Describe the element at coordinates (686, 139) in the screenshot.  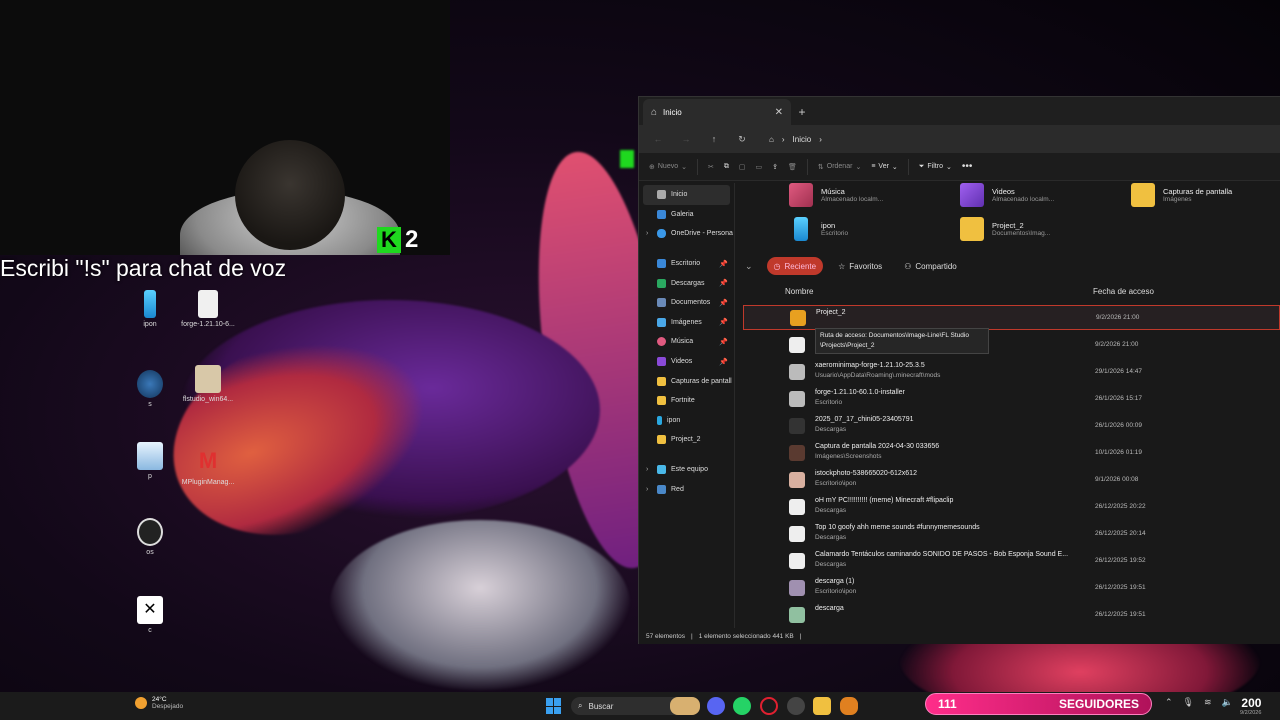
I see `forward-arrow-icon: →` at that location.